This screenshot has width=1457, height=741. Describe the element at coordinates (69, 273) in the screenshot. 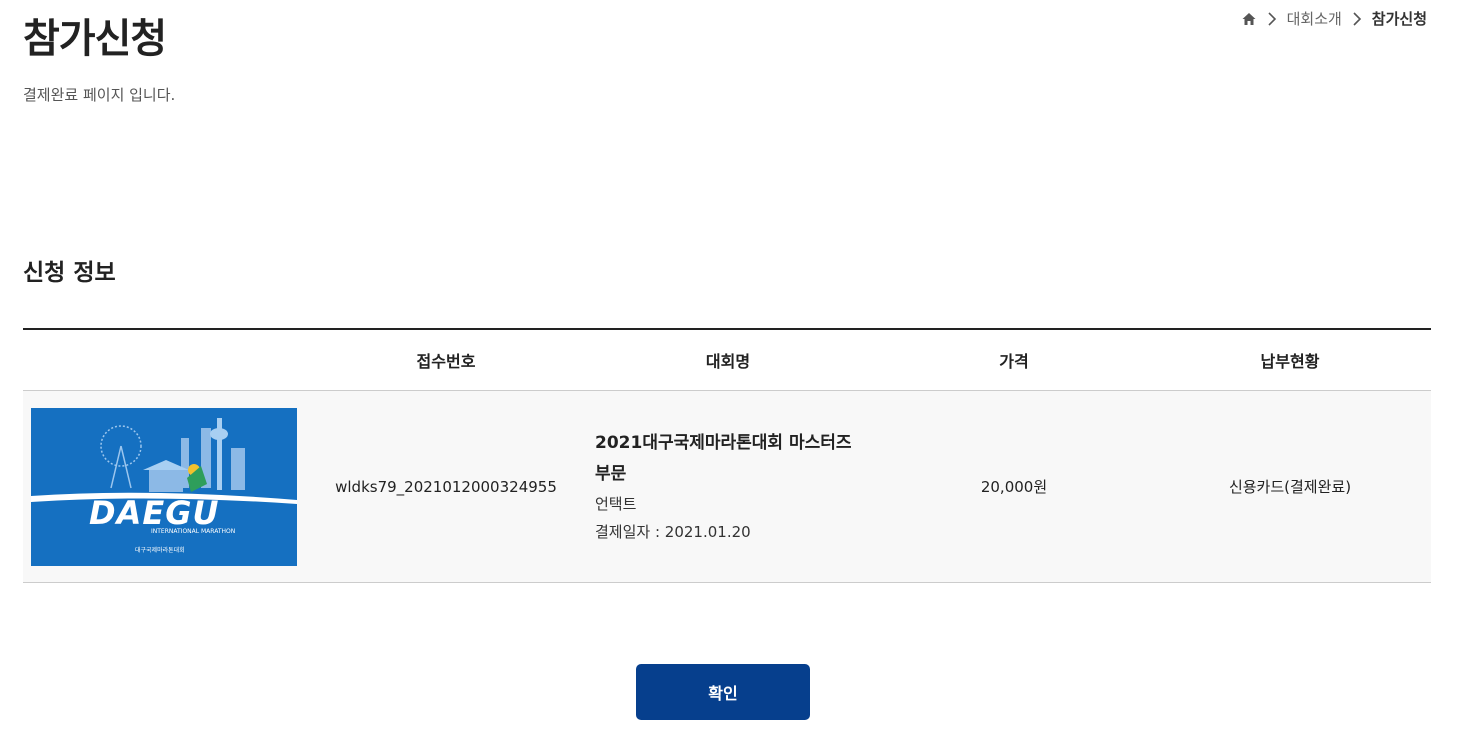

I see `section-title: 신청 정보` at that location.